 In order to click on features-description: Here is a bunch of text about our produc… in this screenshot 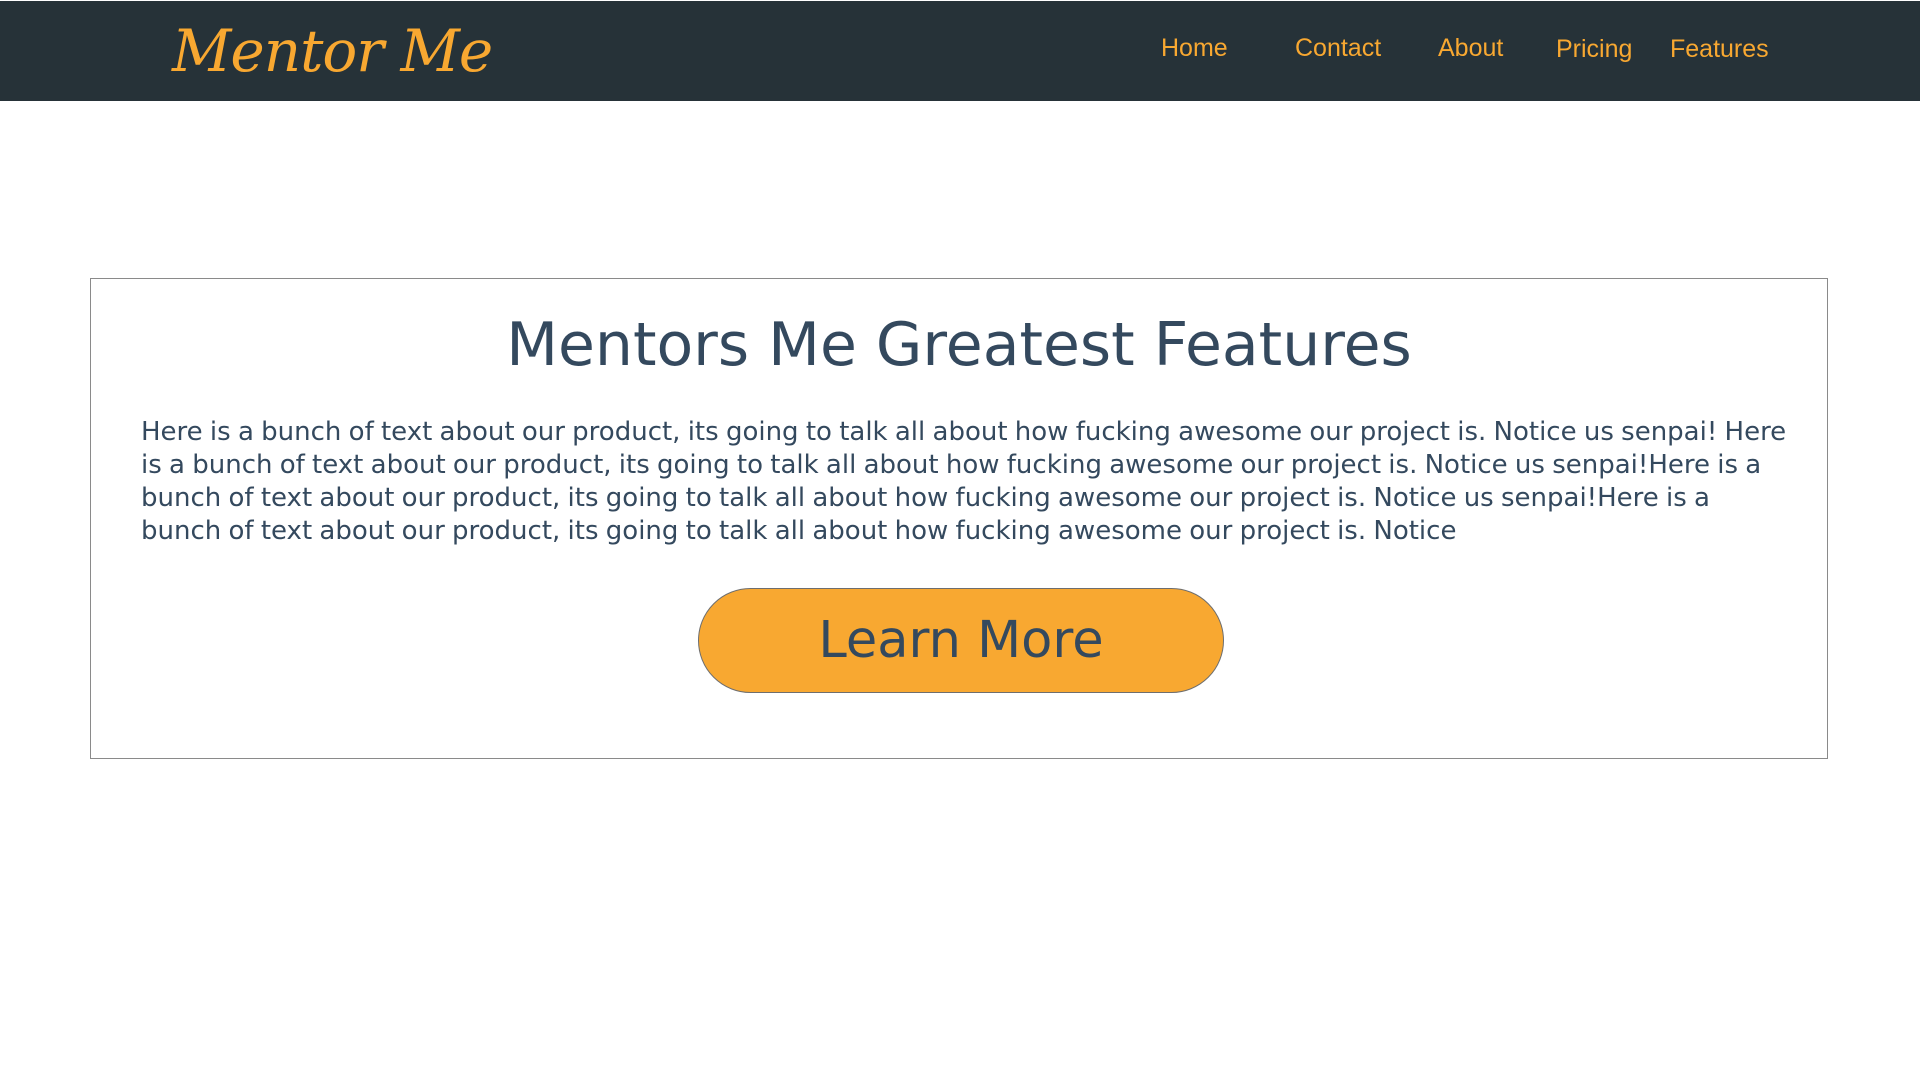, I will do `click(964, 481)`.